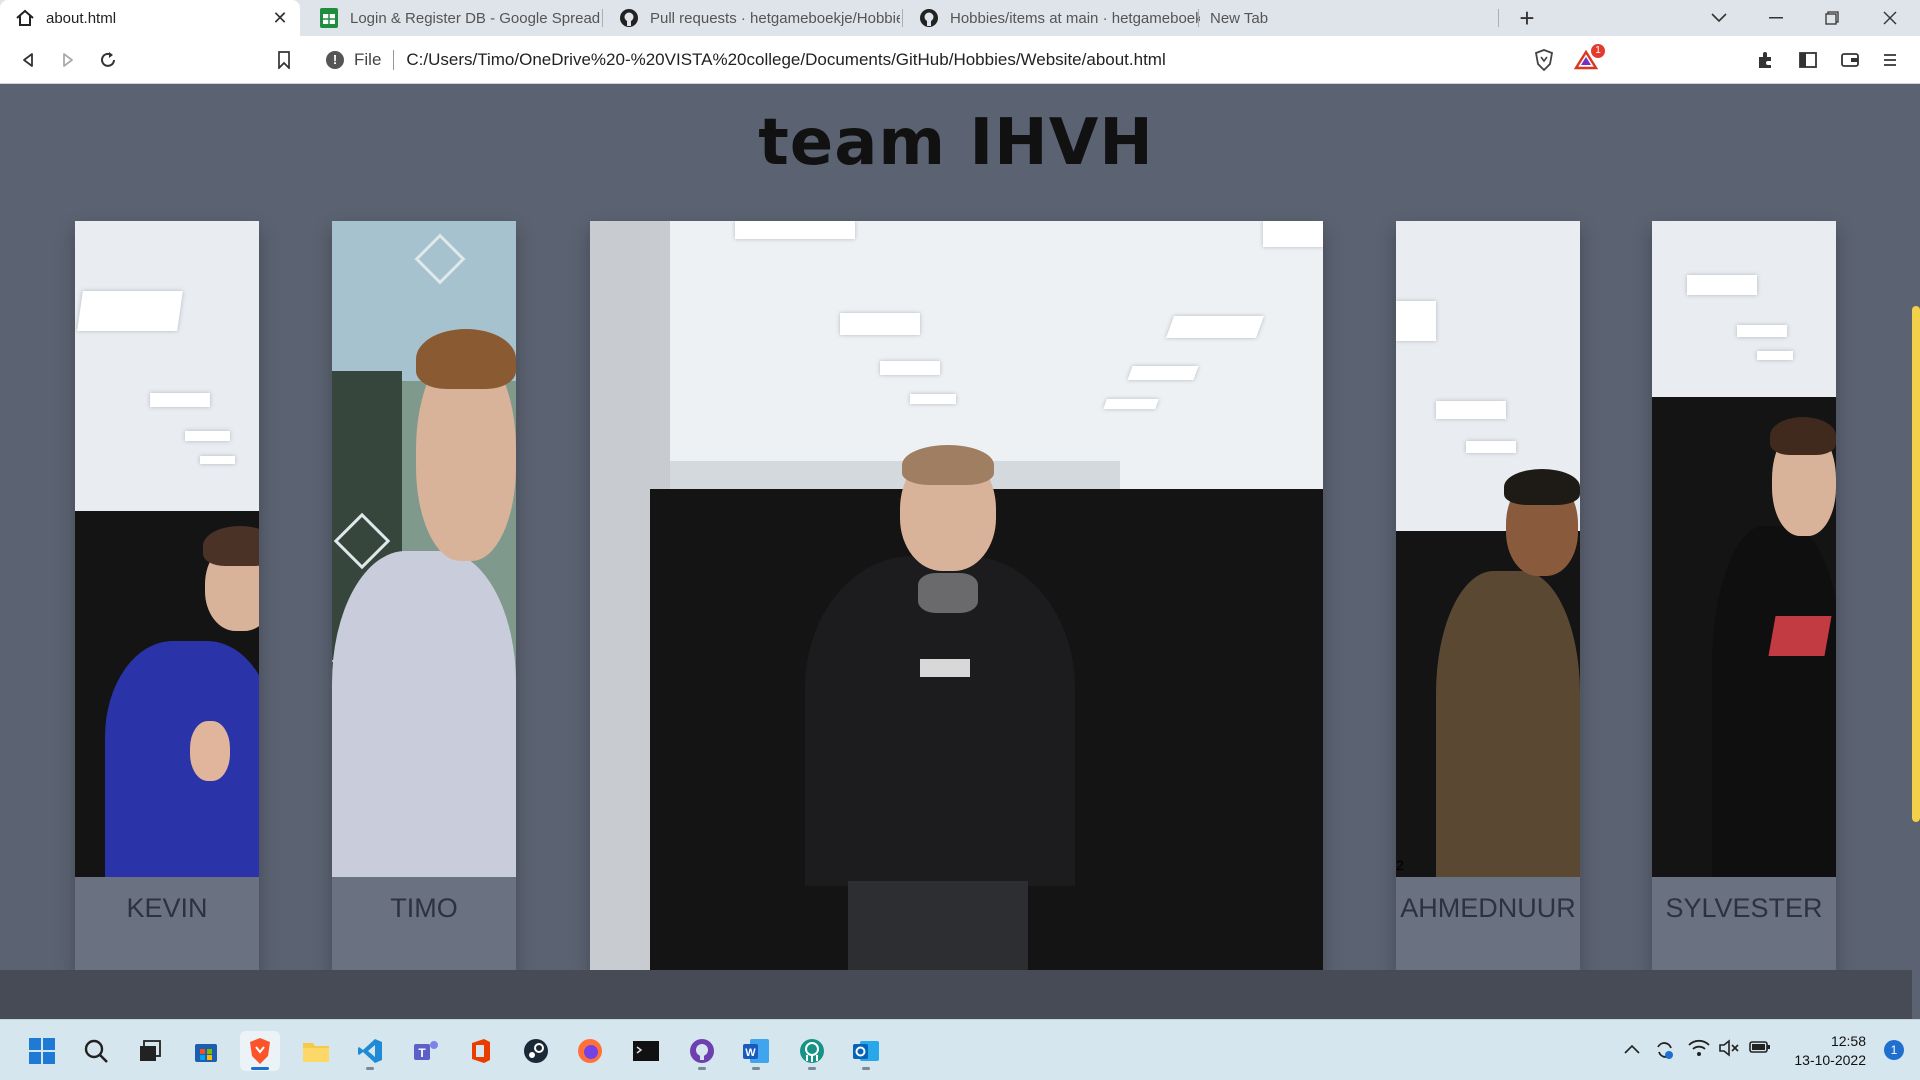  I want to click on minimize-button, so click(1776, 18).